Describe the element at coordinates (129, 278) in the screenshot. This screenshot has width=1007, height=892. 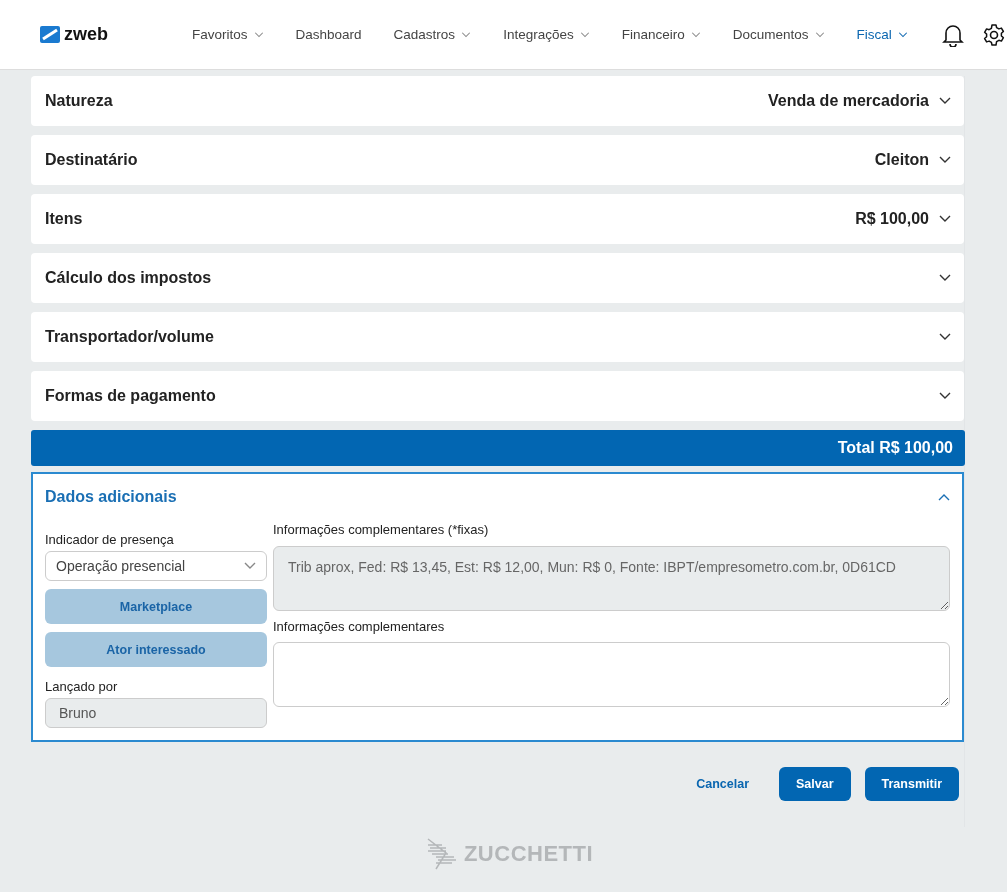
I see `section-title: Cálculo dos impostos` at that location.